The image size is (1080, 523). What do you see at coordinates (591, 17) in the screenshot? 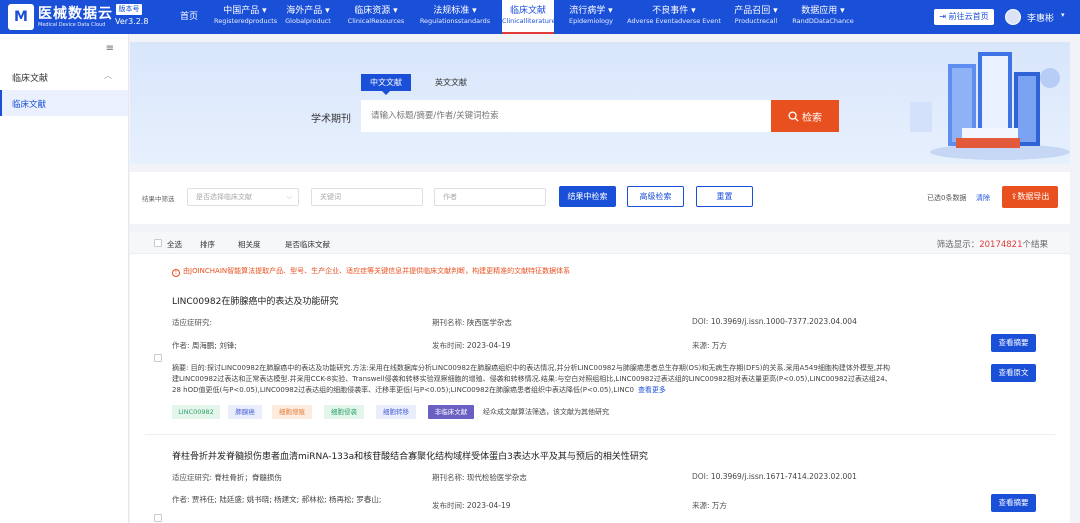
I see `nav-epidemiology: 流行病学 ▾ Epidemiology` at bounding box center [591, 17].